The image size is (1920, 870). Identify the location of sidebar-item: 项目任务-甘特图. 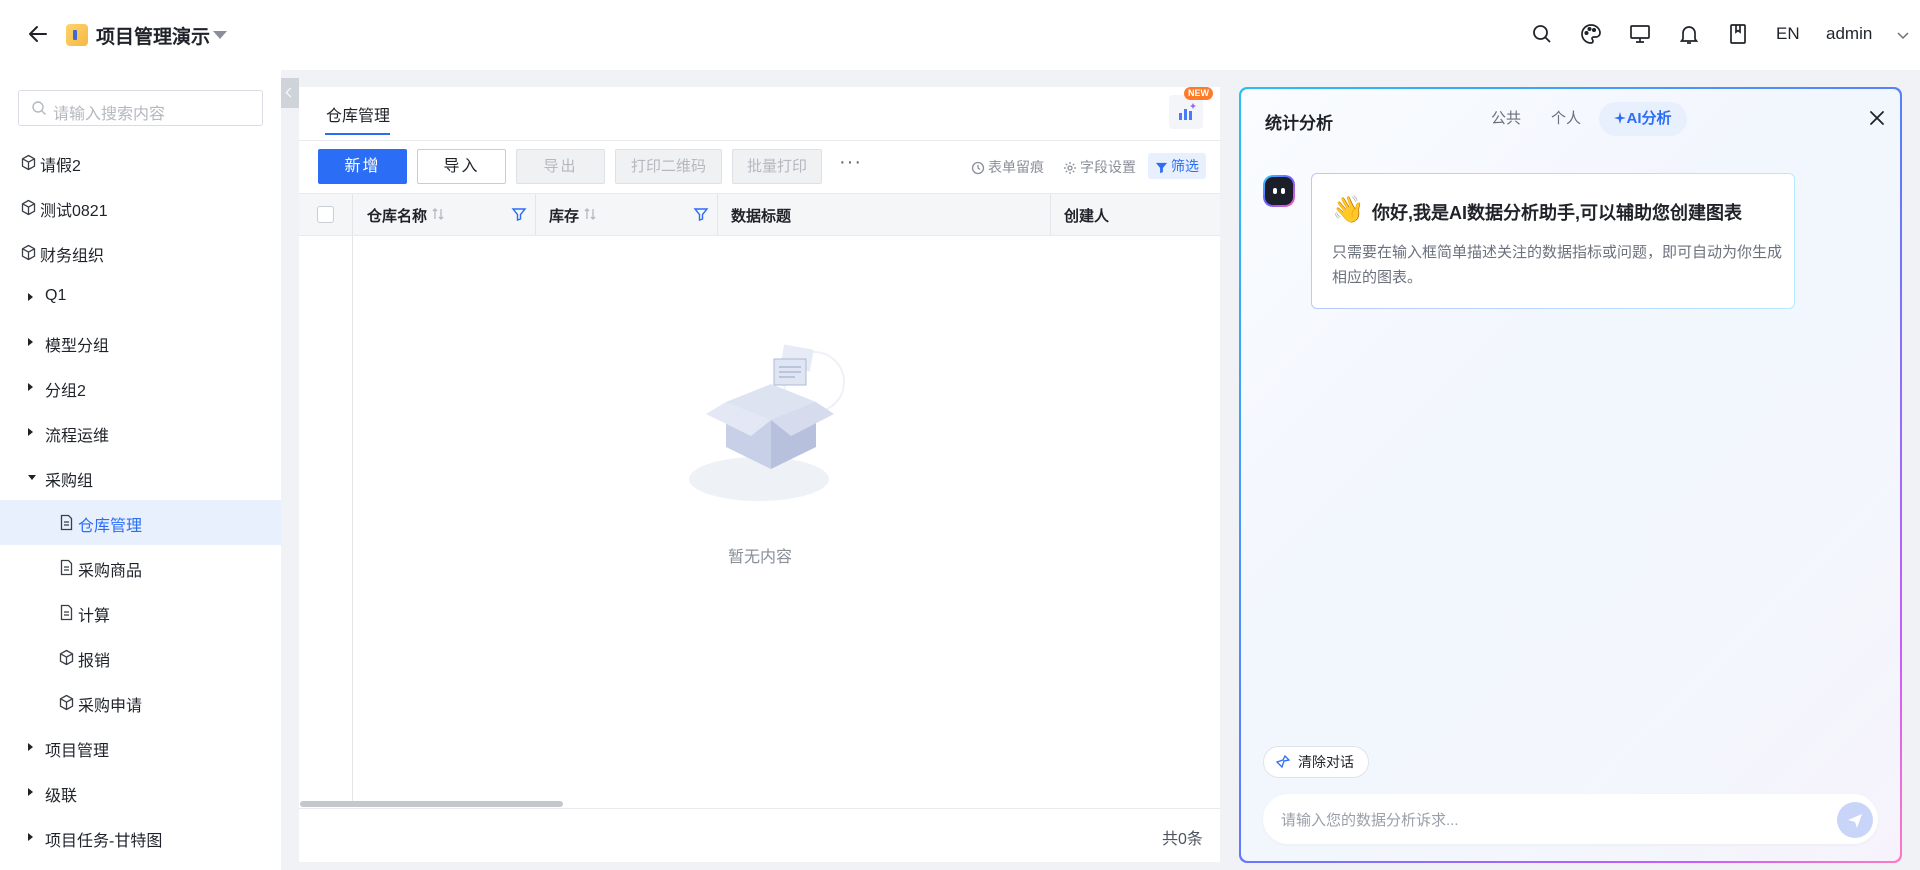
(140, 837).